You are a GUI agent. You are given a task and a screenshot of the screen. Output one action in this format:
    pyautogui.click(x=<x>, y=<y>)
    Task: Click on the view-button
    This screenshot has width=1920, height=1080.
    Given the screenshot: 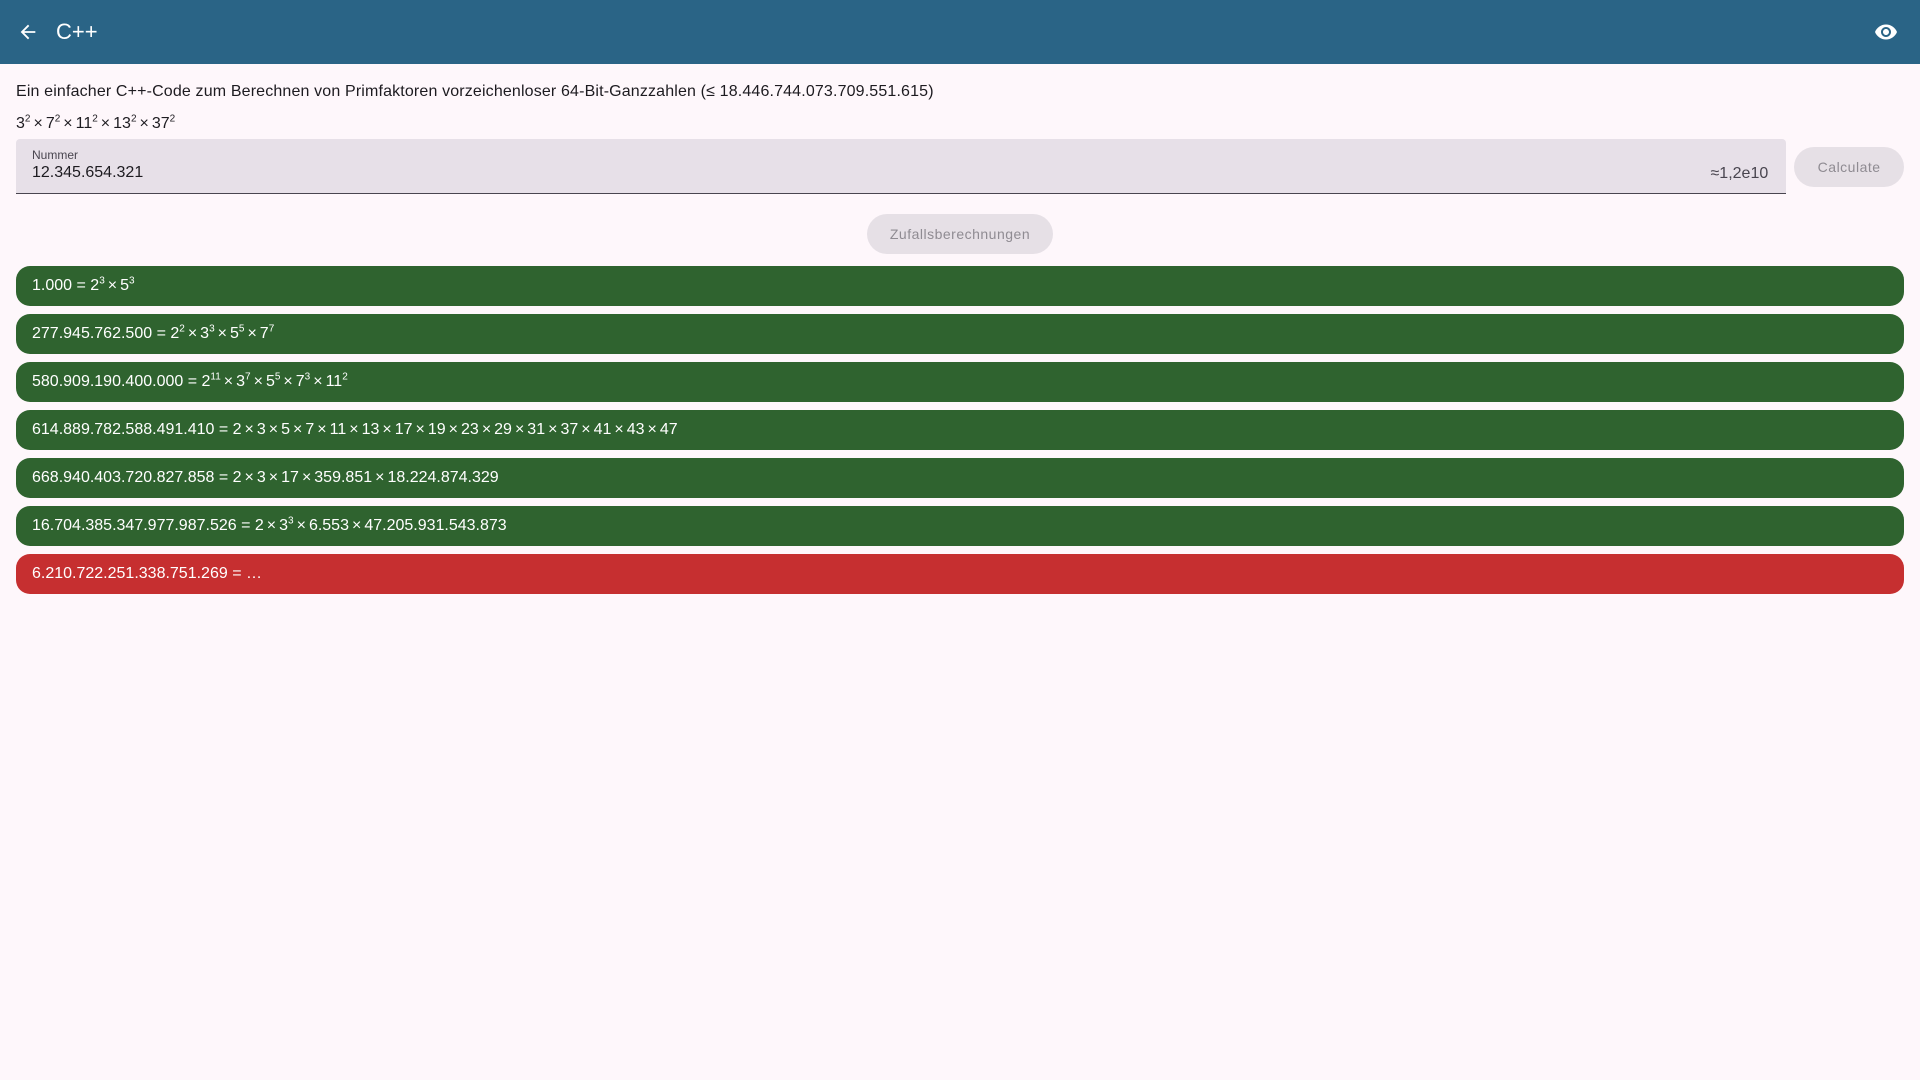 What is the action you would take?
    pyautogui.click(x=1886, y=32)
    